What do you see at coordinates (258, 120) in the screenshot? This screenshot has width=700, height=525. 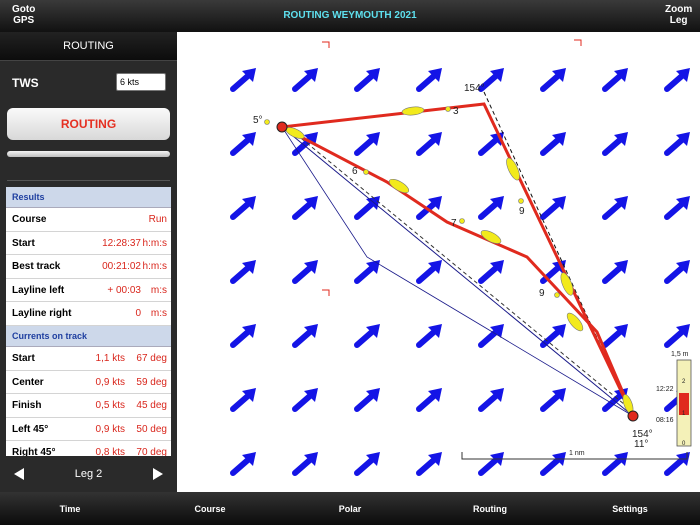 I see `start-angle-label: 5°` at bounding box center [258, 120].